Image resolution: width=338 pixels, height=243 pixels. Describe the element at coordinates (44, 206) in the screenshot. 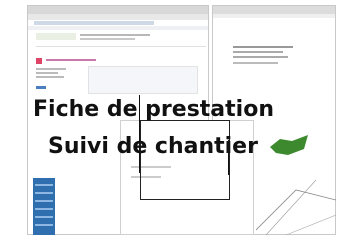

I see `sidebar-panel` at that location.